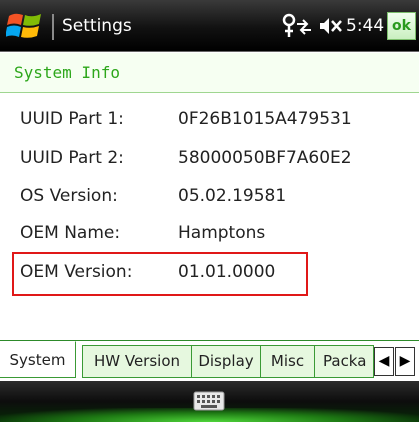 The image size is (419, 422). I want to click on row-label: OS Version:, so click(69, 196).